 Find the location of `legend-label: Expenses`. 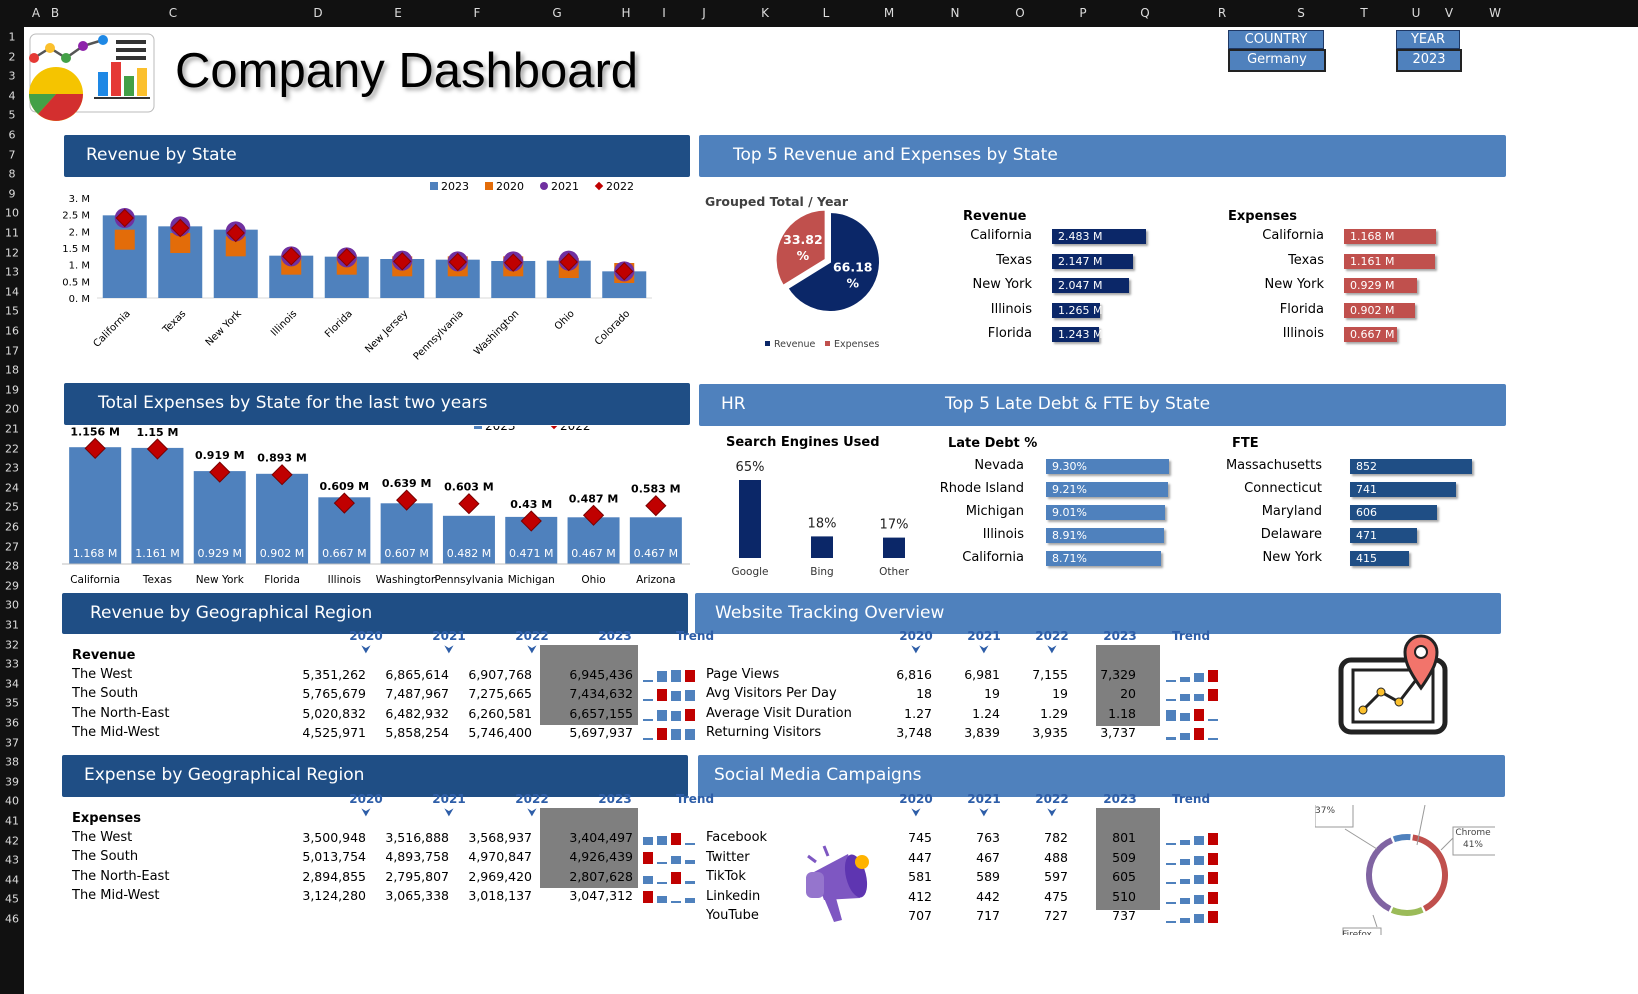

legend-label: Expenses is located at coordinates (856, 344).